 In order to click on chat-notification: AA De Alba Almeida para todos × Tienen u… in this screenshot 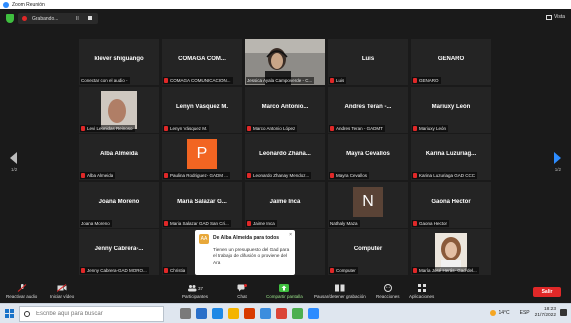, I will do `click(245, 252)`.